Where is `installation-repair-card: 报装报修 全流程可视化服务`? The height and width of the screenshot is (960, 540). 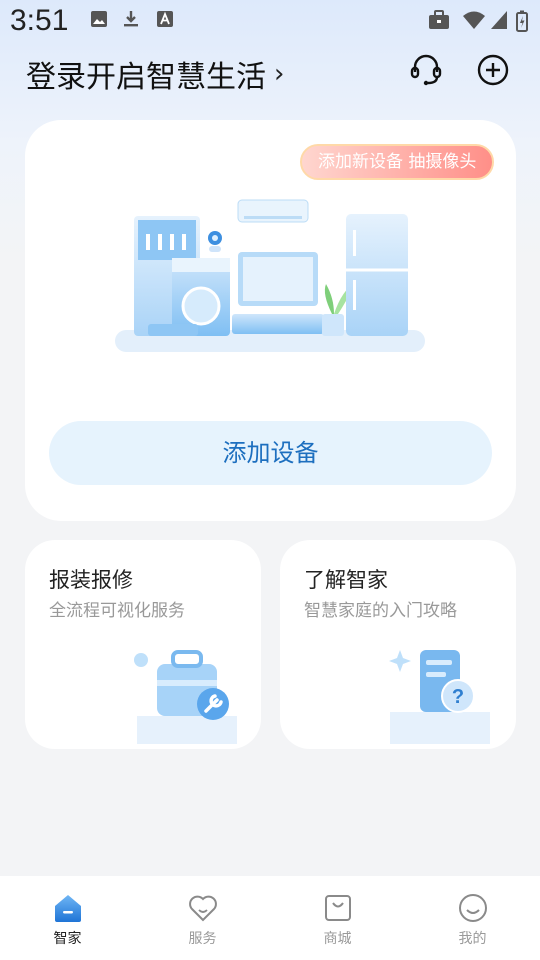
installation-repair-card: 报装报修 全流程可视化服务 is located at coordinates (143, 644).